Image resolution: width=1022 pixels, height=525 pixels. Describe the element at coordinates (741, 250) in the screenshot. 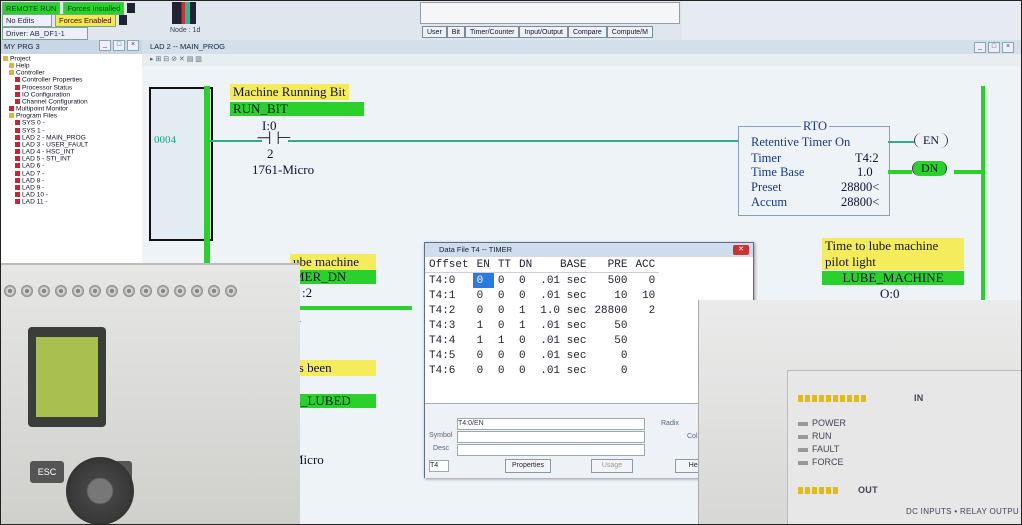

I see `close-icon: ✕` at that location.